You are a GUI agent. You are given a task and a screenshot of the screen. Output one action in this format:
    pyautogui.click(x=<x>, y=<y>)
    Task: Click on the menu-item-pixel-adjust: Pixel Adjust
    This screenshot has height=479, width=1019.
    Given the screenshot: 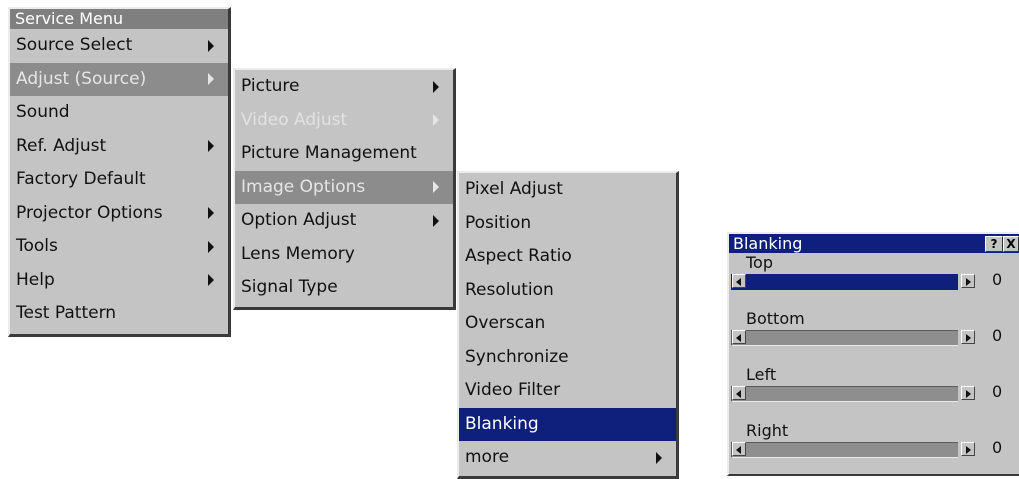 What is the action you would take?
    pyautogui.click(x=567, y=190)
    